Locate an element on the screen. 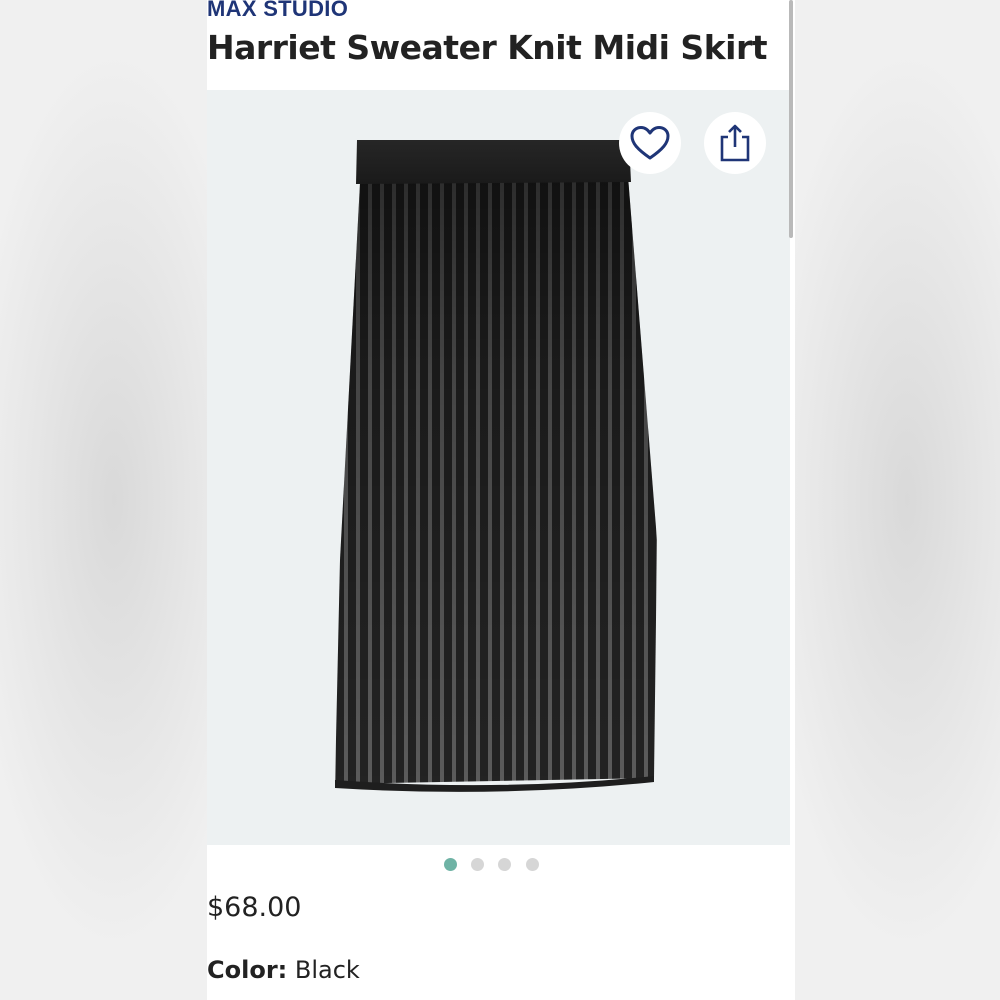 The width and height of the screenshot is (1000, 1000). gallery-pagination is located at coordinates (501, 865).